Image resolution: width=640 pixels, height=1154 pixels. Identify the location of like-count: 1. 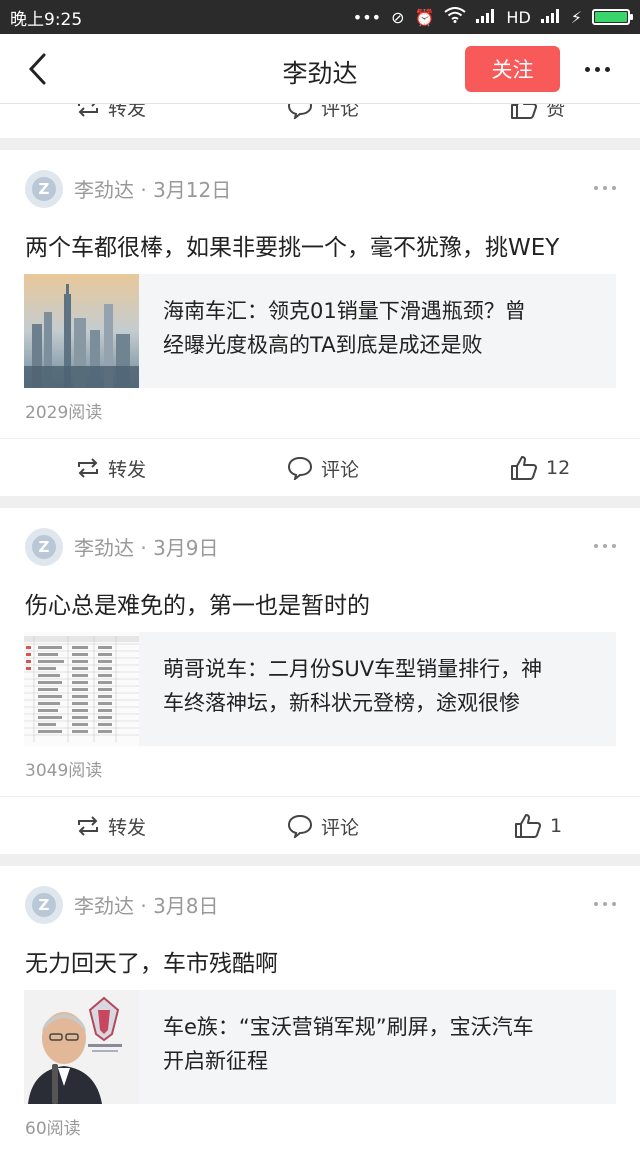
(556, 826).